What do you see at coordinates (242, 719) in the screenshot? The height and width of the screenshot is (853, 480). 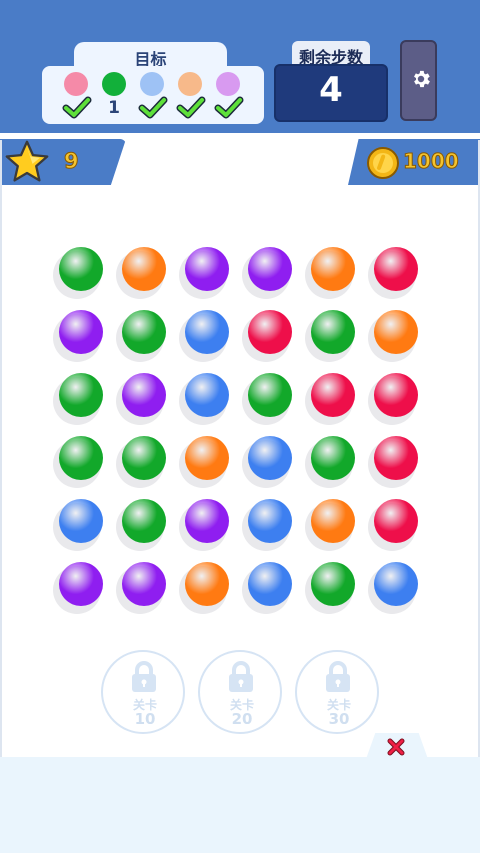 I see `level-number: 20` at bounding box center [242, 719].